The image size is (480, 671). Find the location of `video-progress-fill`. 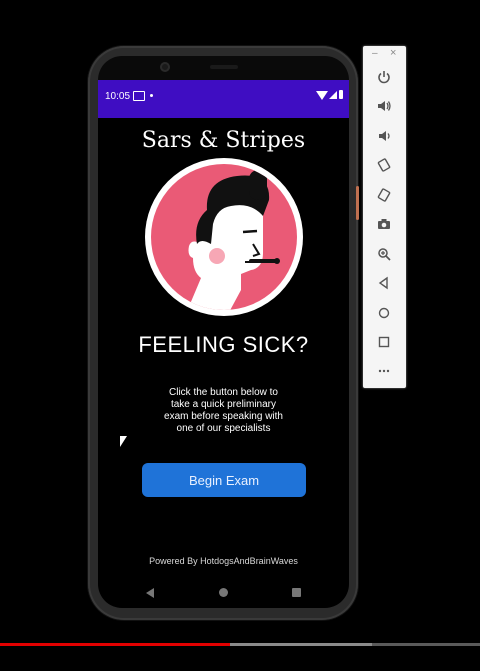

video-progress-fill is located at coordinates (115, 644).